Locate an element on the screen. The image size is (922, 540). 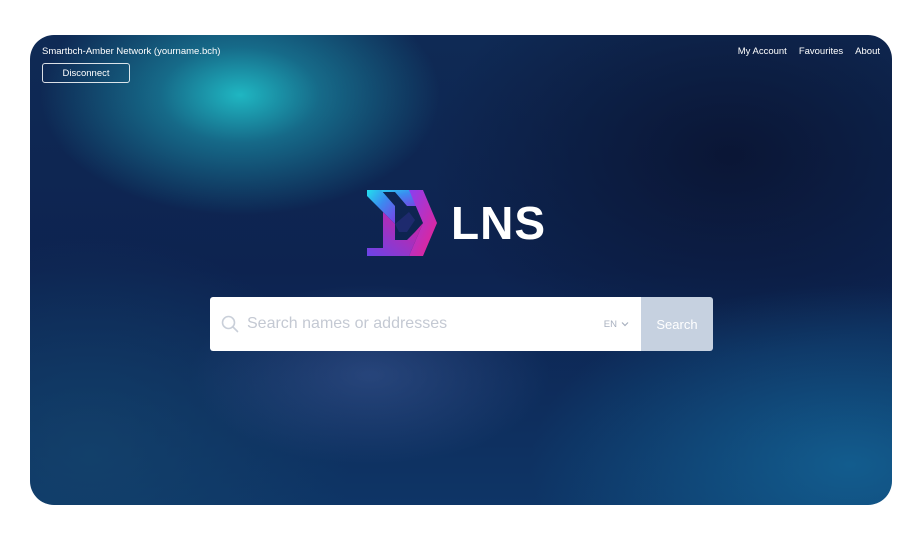
top-nav: My Account Favourites About is located at coordinates (809, 51).